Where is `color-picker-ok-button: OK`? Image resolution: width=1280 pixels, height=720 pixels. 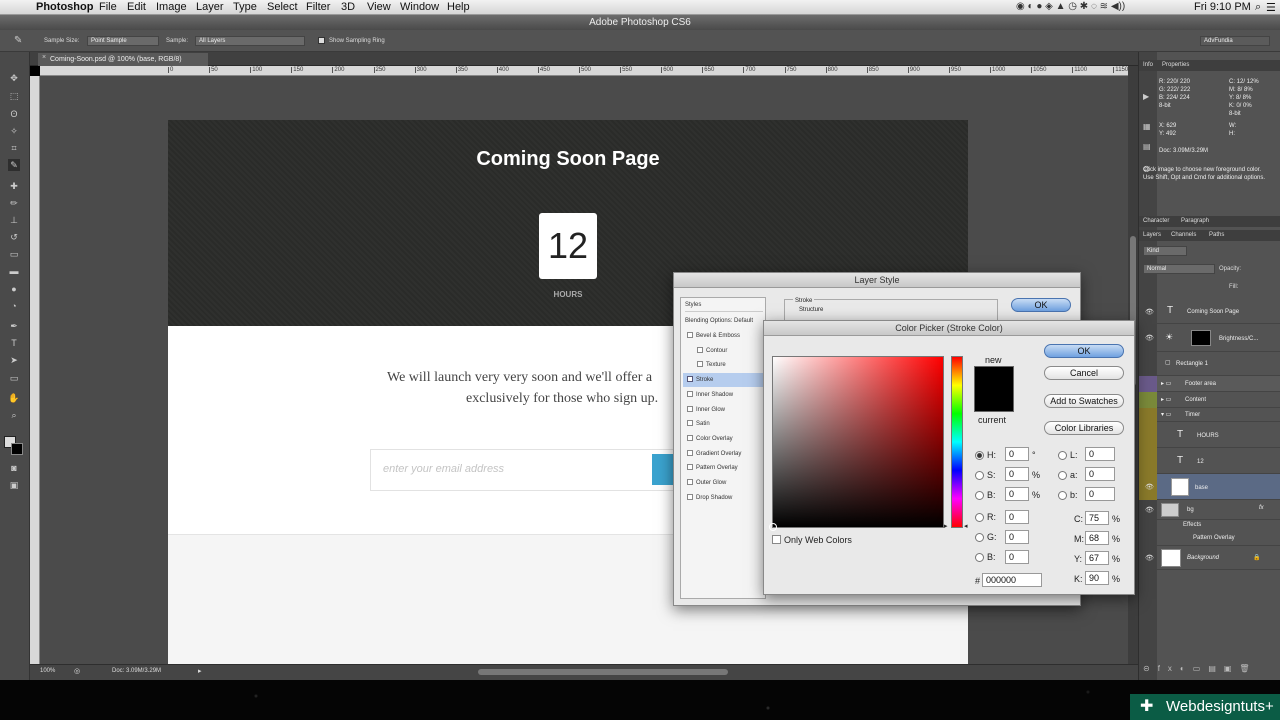 color-picker-ok-button: OK is located at coordinates (1084, 351).